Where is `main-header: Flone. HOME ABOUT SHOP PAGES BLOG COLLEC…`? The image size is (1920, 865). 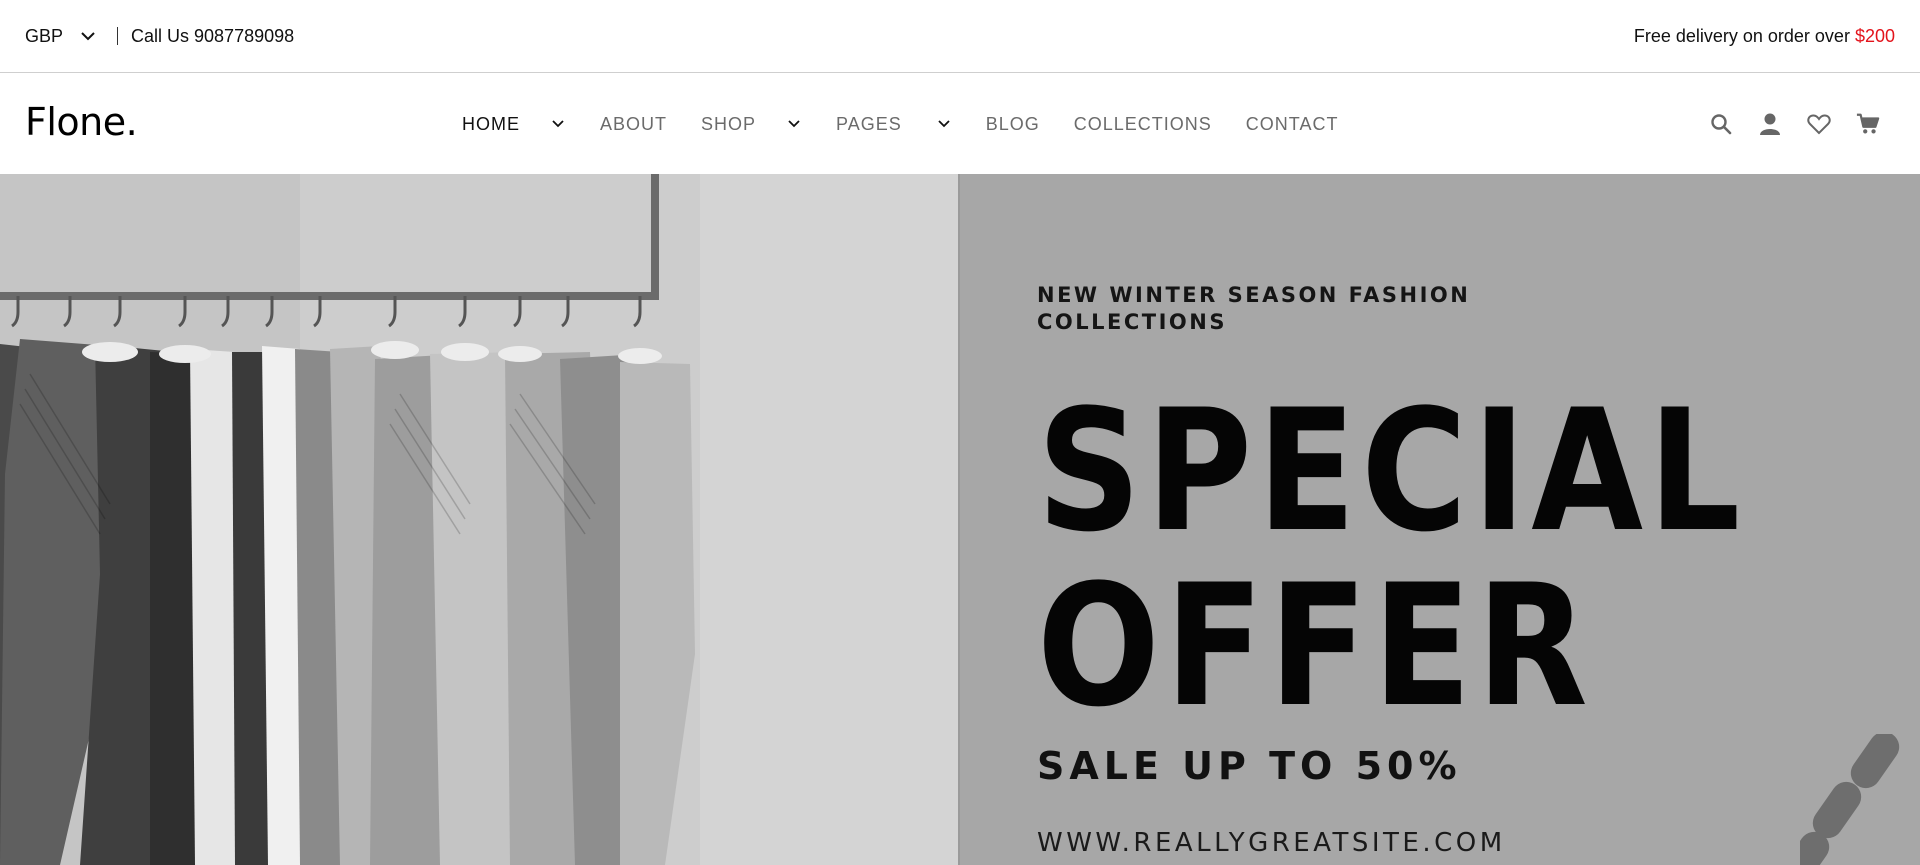 main-header: Flone. HOME ABOUT SHOP PAGES BLOG COLLEC… is located at coordinates (960, 124).